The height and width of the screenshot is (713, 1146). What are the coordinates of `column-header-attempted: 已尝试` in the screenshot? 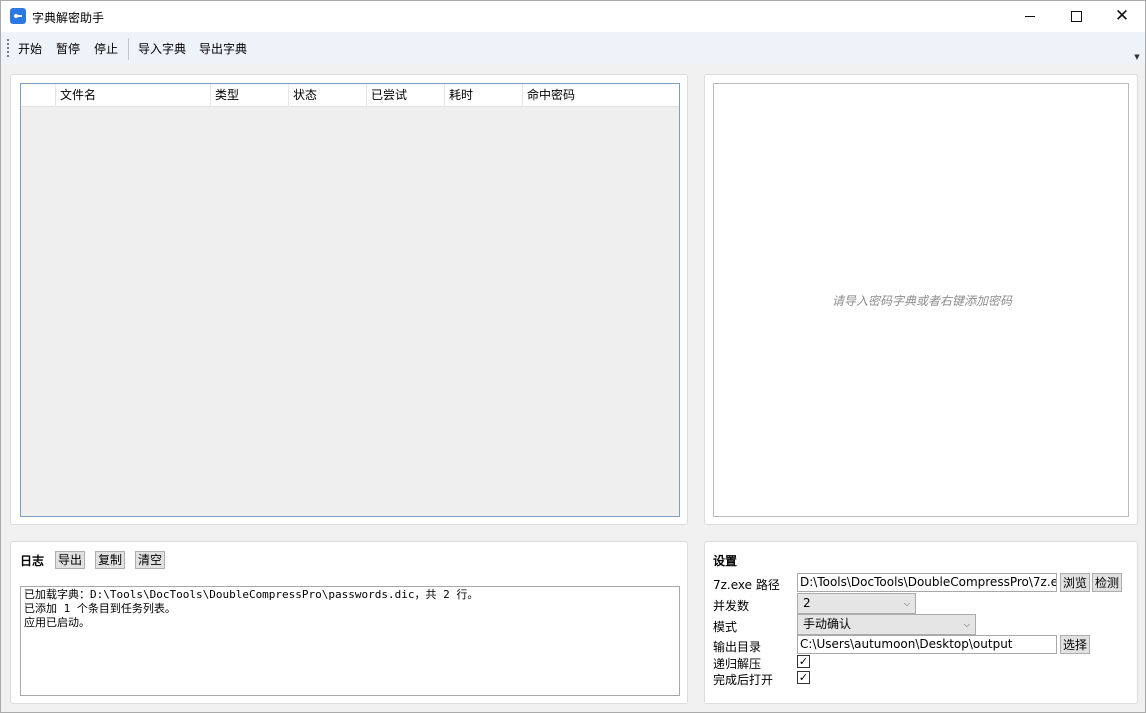 It's located at (406, 95).